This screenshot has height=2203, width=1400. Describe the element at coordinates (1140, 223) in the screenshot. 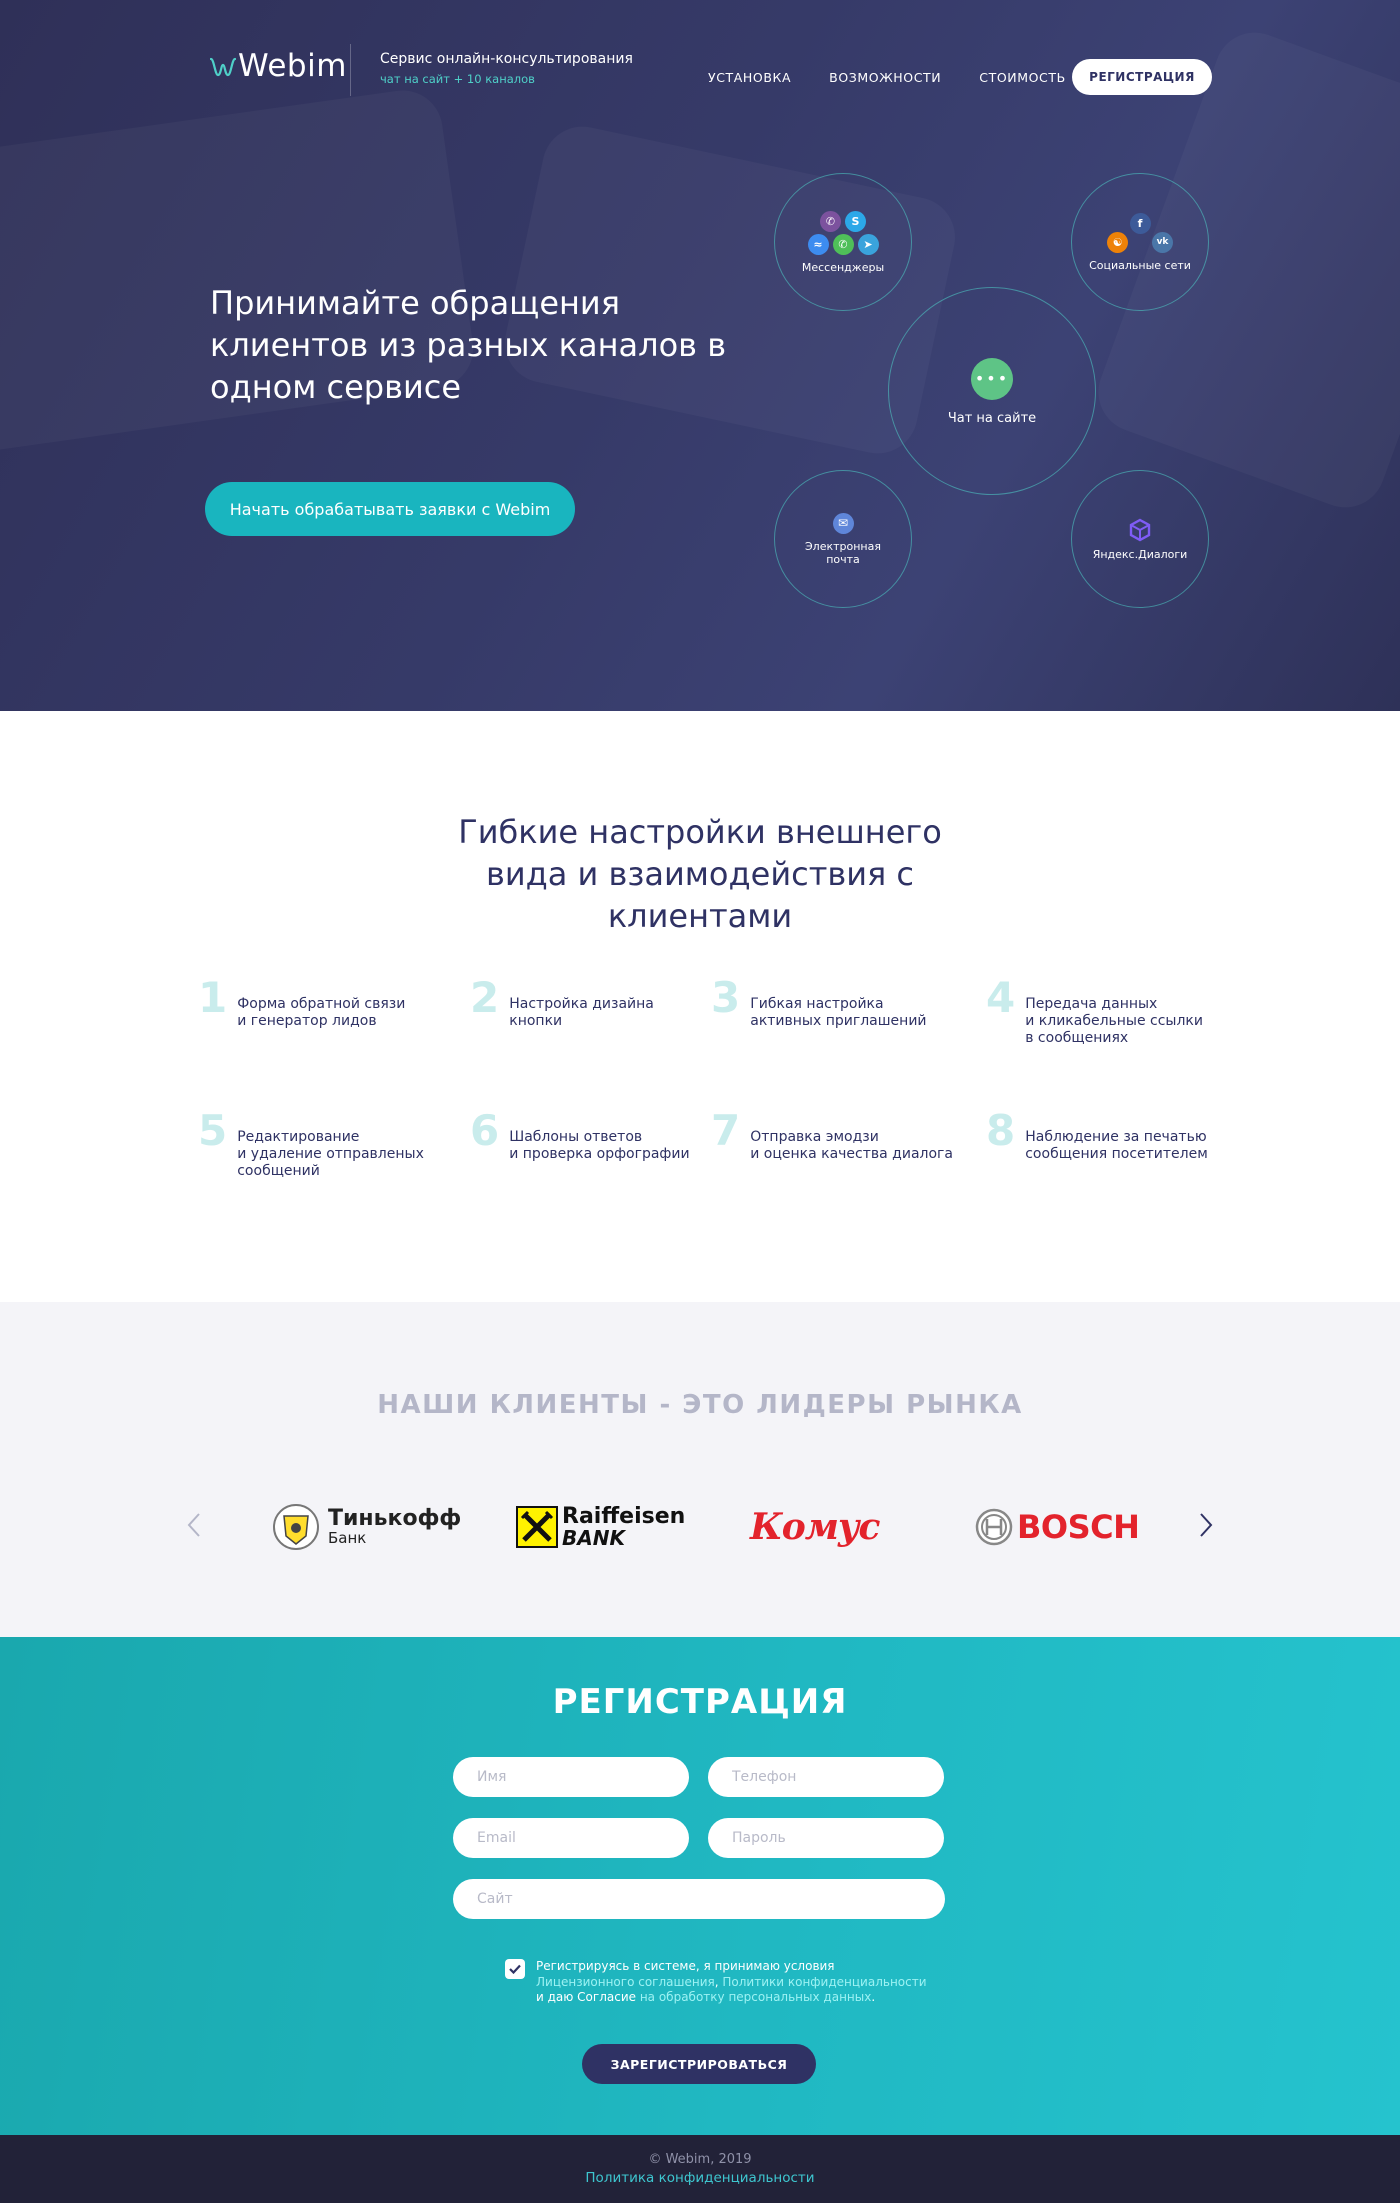

I see `facebook-icon: f` at that location.